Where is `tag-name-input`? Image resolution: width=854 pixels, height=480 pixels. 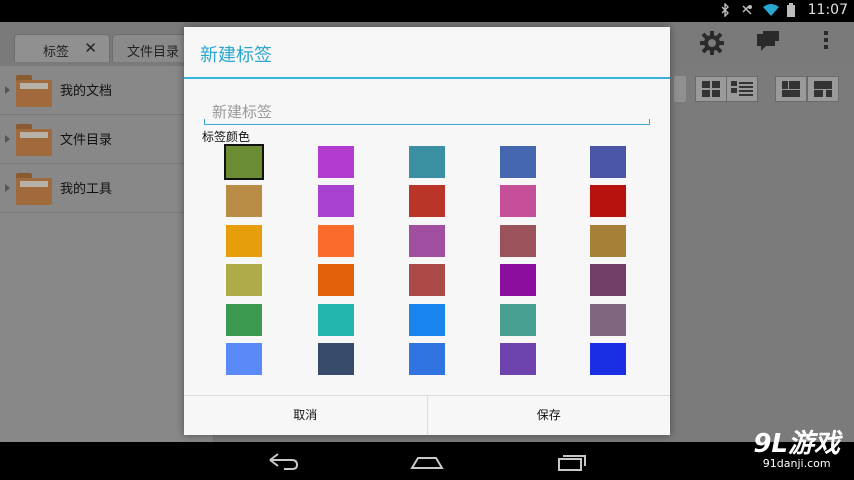
tag-name-input is located at coordinates (427, 112).